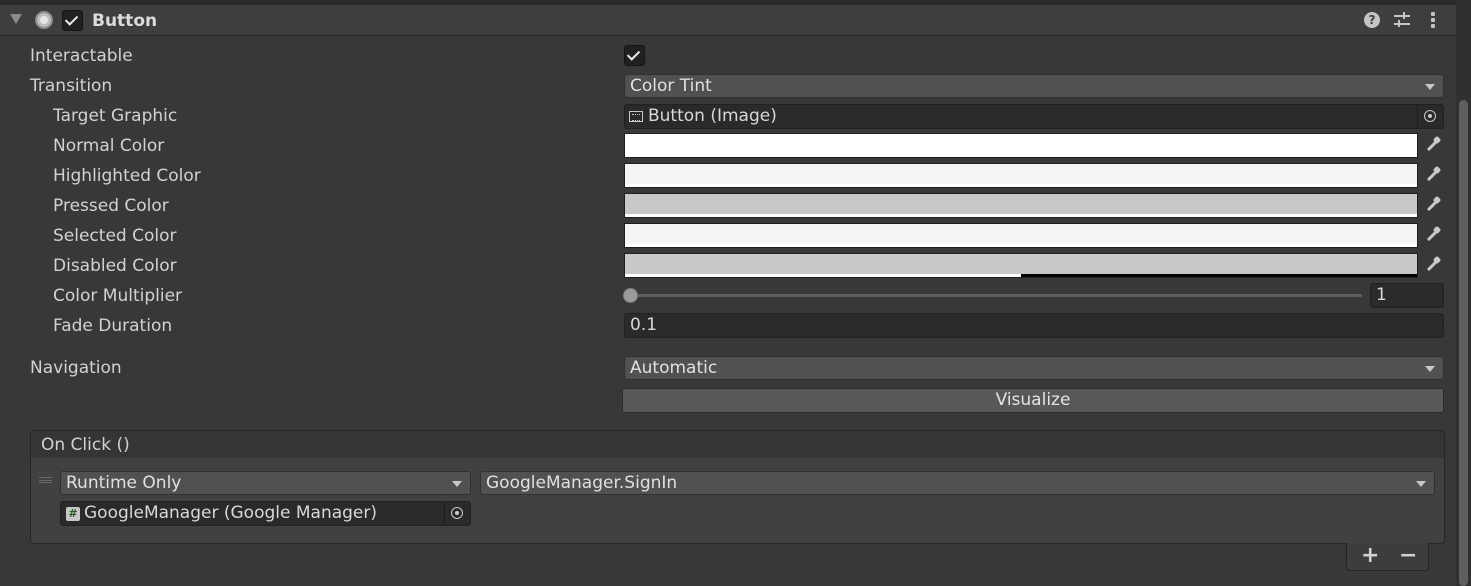 The height and width of the screenshot is (586, 1471). I want to click on script-icon: #, so click(73, 514).